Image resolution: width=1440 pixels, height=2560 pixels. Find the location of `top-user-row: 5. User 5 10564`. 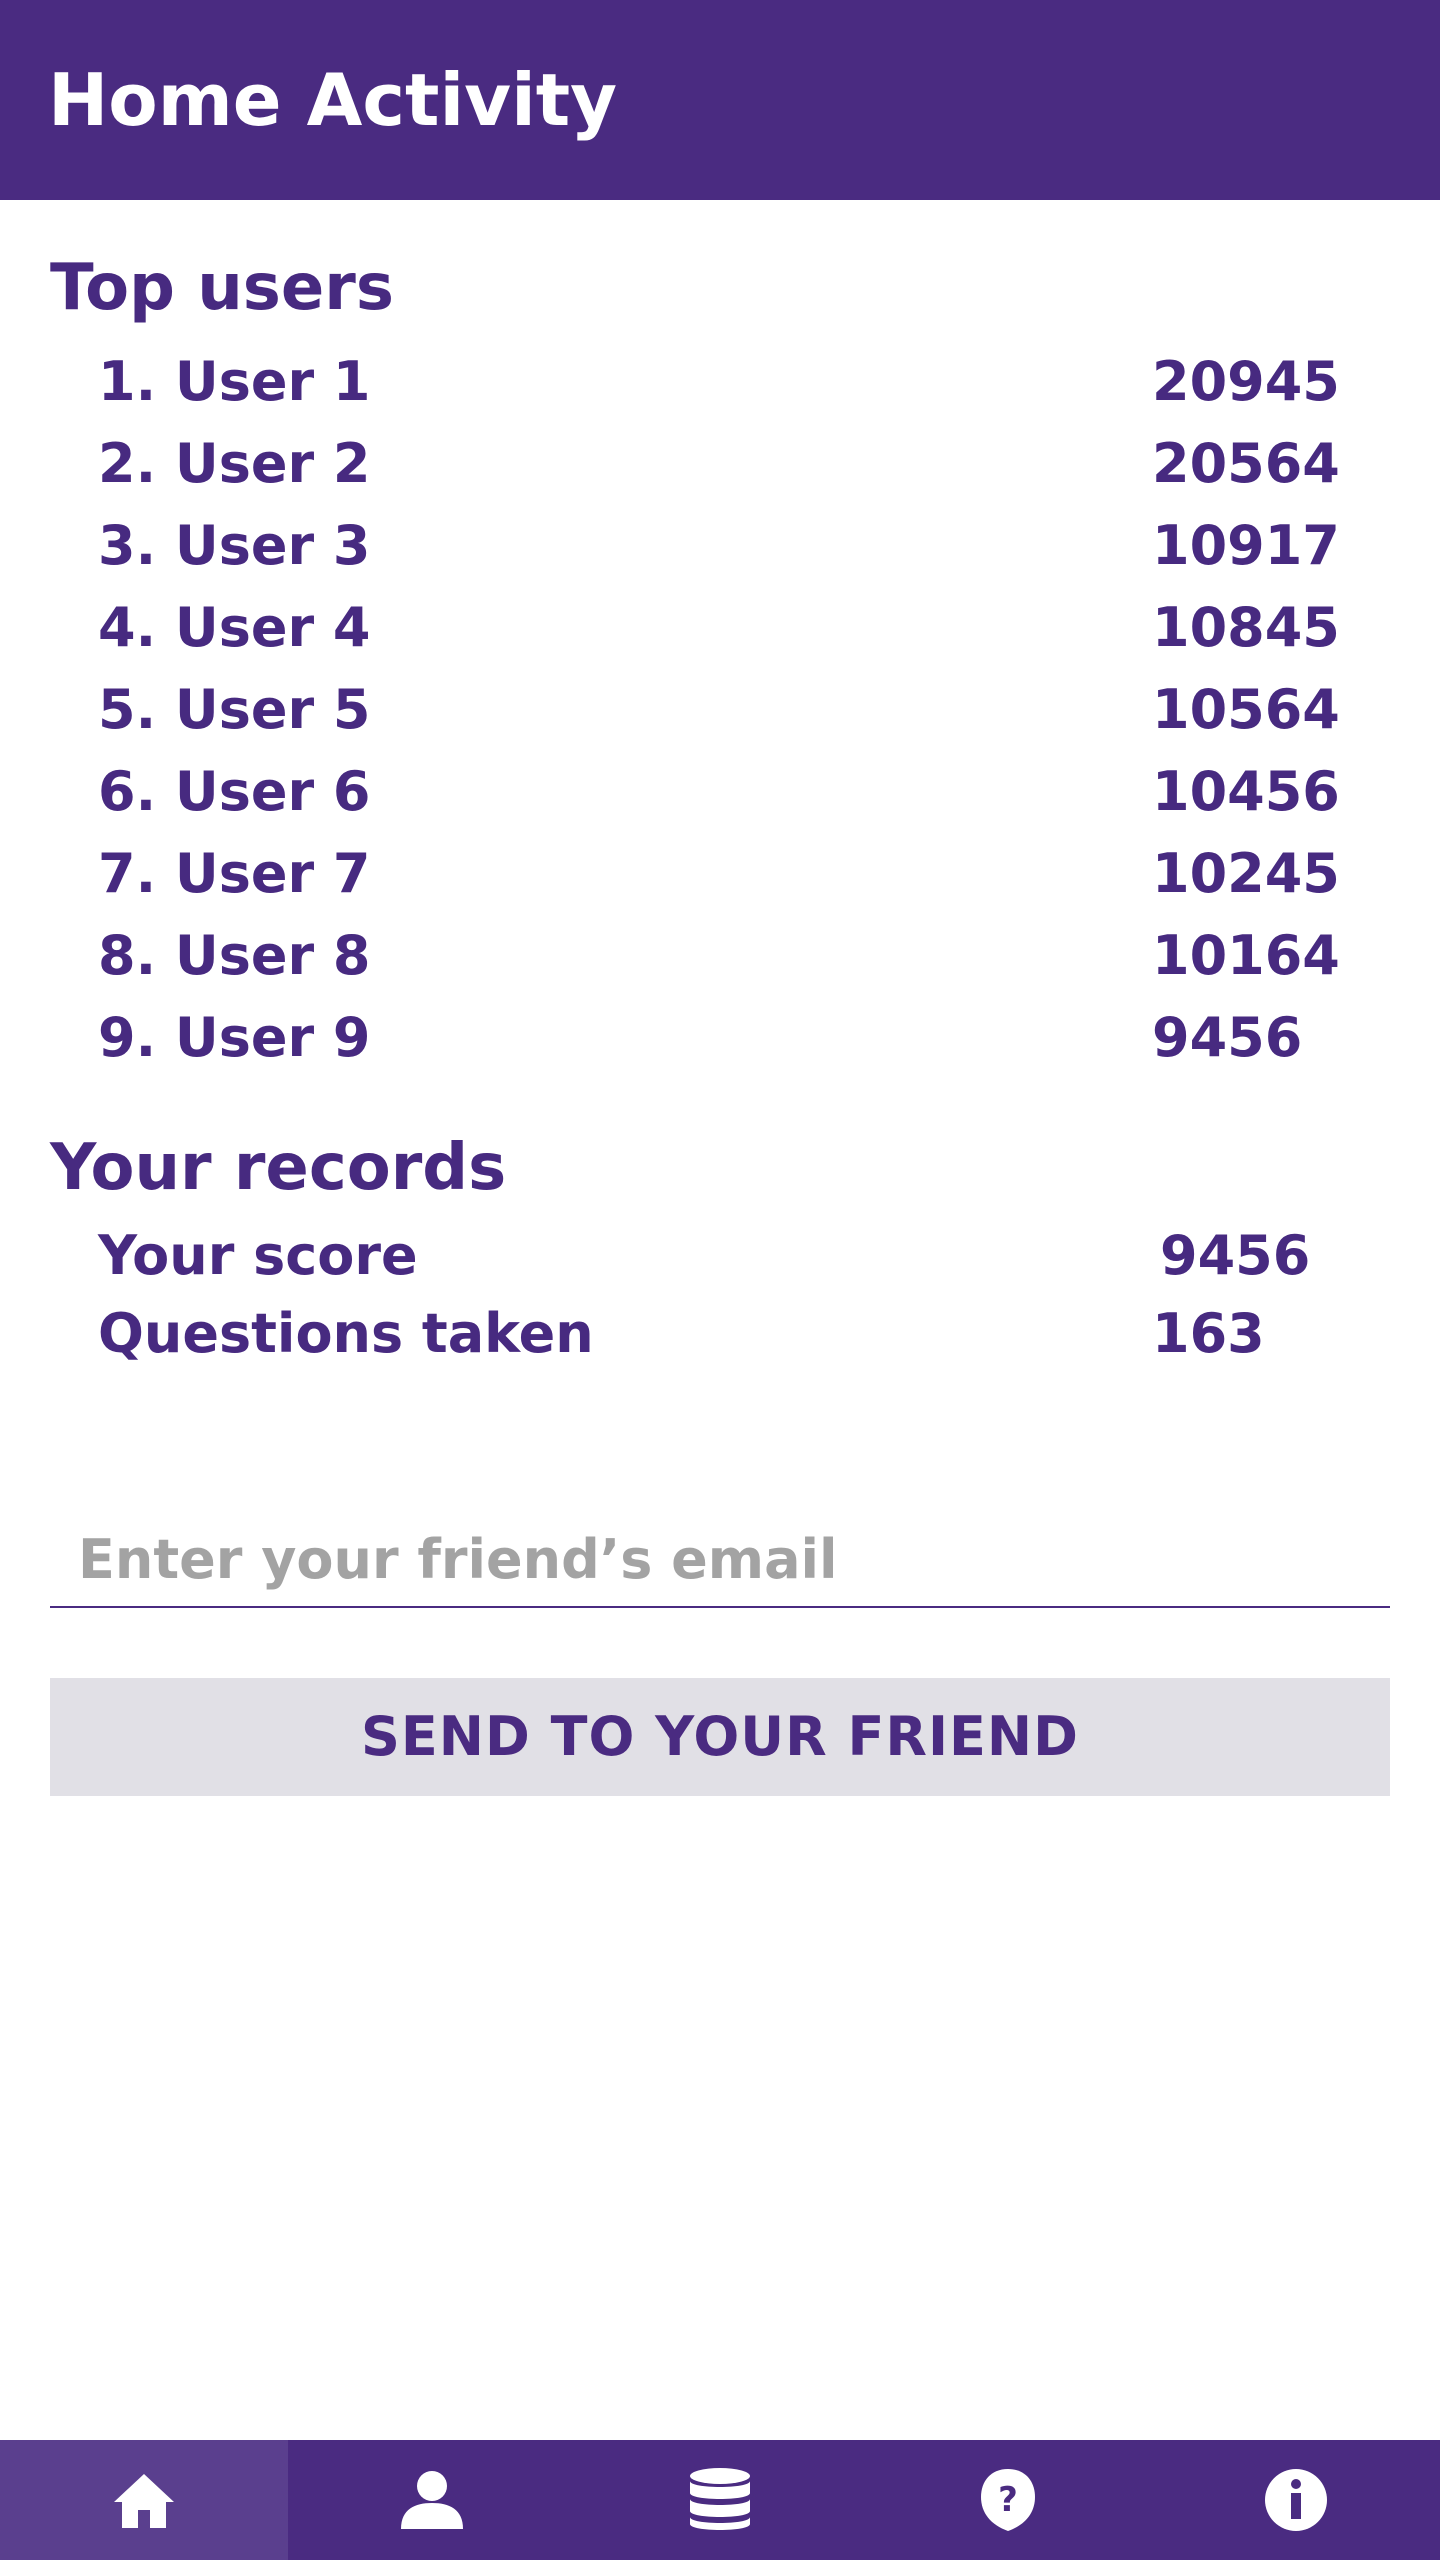

top-user-row: 5. User 5 10564 is located at coordinates (719, 710).